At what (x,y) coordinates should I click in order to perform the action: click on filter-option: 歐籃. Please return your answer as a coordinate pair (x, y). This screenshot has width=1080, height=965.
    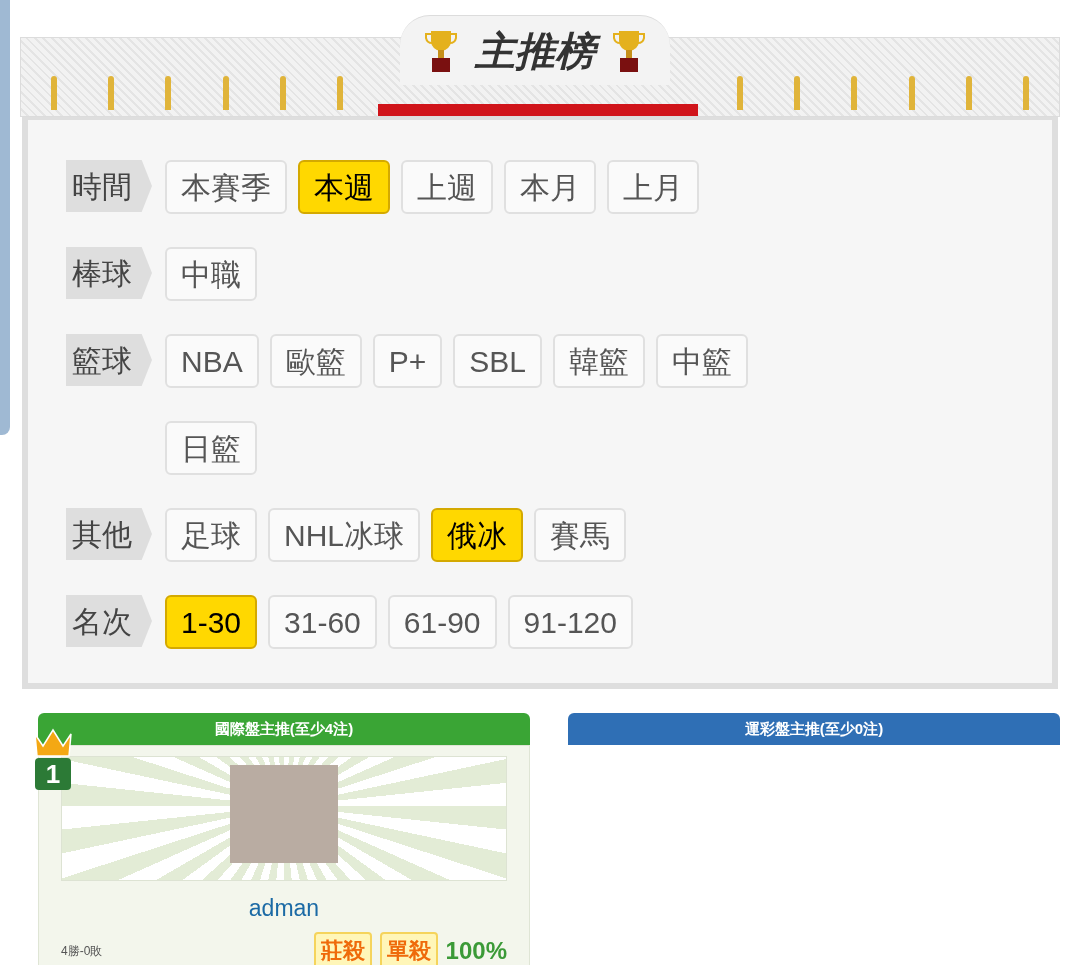
    Looking at the image, I should click on (315, 361).